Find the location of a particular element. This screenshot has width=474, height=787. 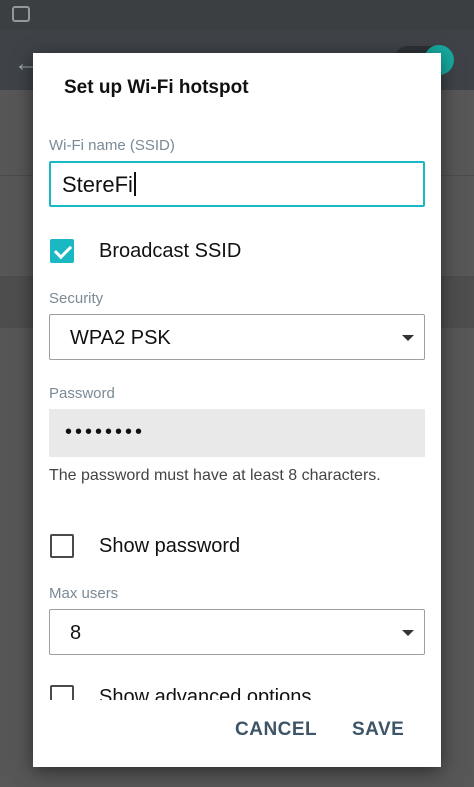

password-value: •••••••• is located at coordinates (105, 432).